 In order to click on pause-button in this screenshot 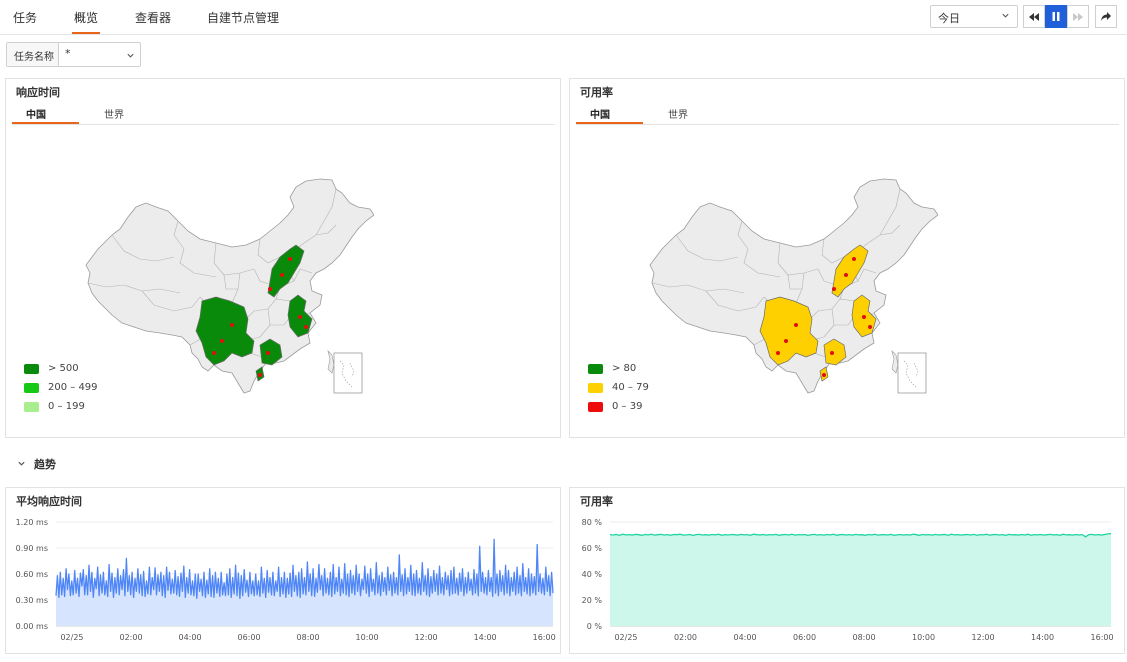, I will do `click(1056, 16)`.